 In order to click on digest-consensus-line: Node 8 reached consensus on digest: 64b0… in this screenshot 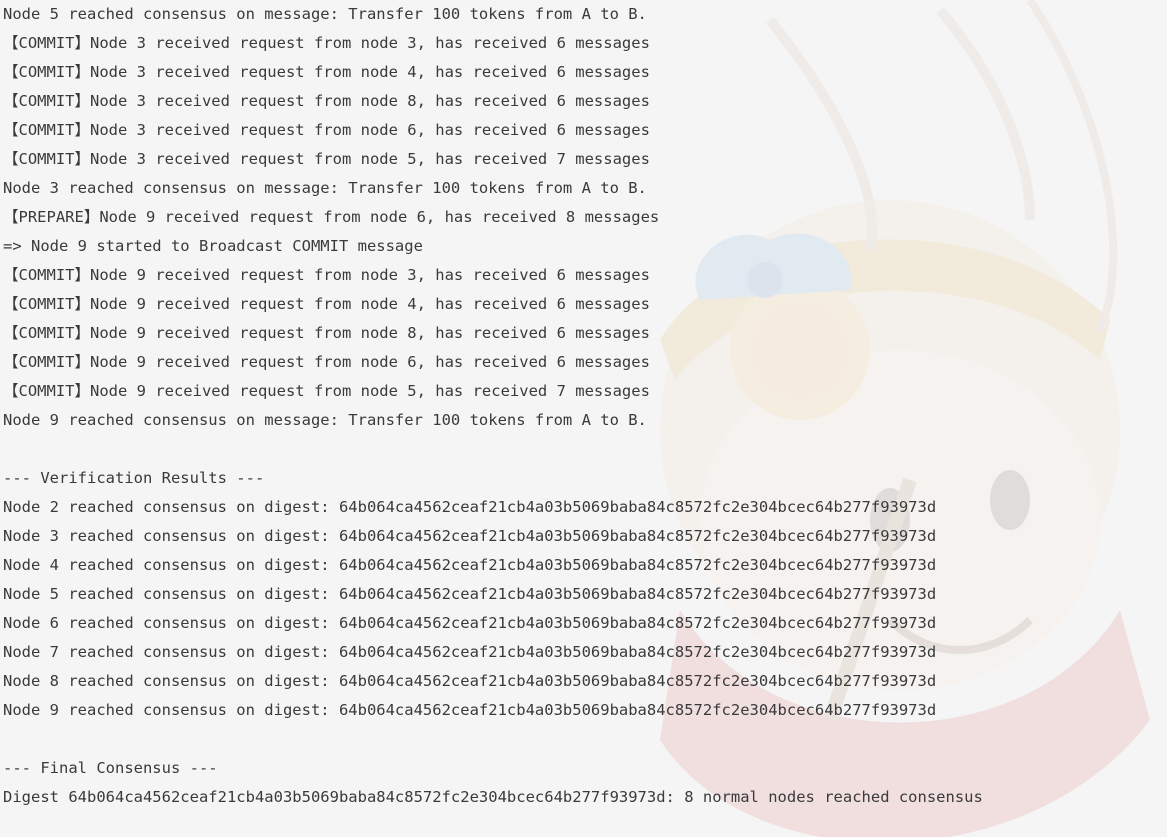, I will do `click(470, 681)`.